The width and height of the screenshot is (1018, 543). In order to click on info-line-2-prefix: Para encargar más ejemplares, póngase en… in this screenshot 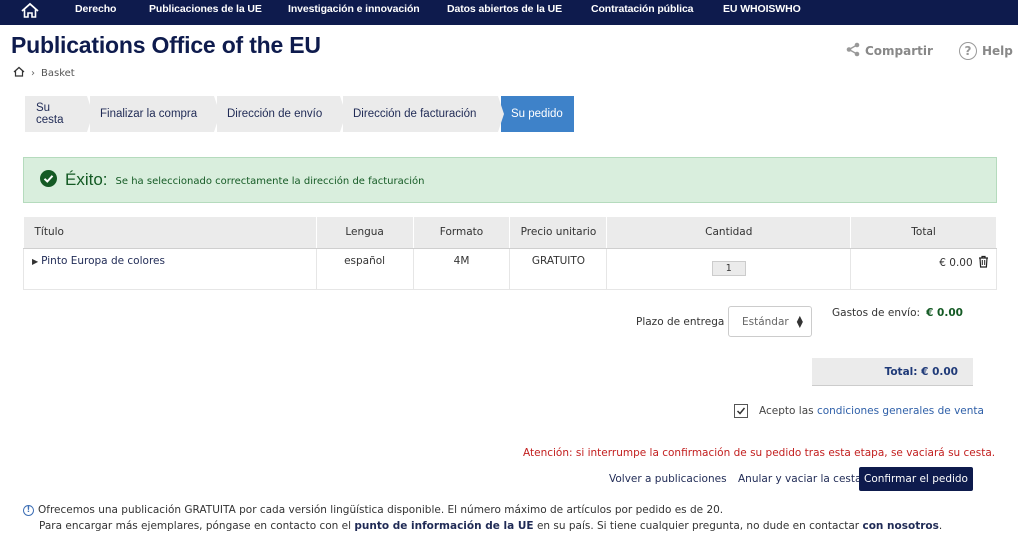, I will do `click(195, 526)`.